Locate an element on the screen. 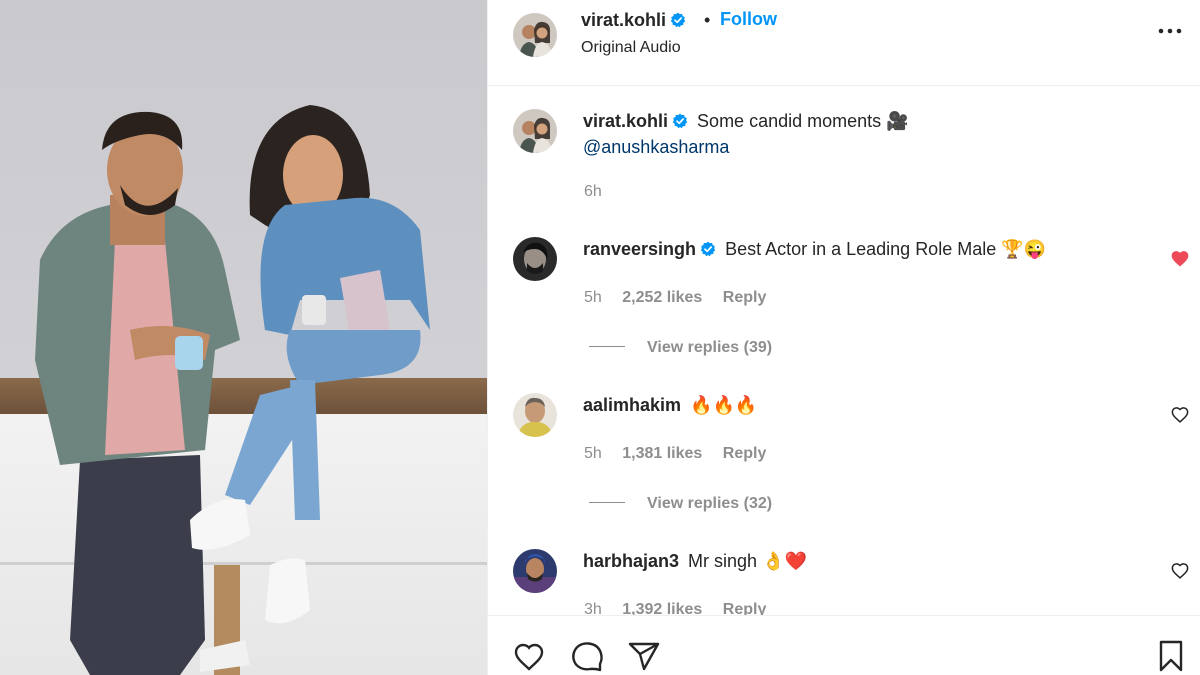  comment-line: harbhajan3 Mr singh 👌❤️ is located at coordinates (695, 561).